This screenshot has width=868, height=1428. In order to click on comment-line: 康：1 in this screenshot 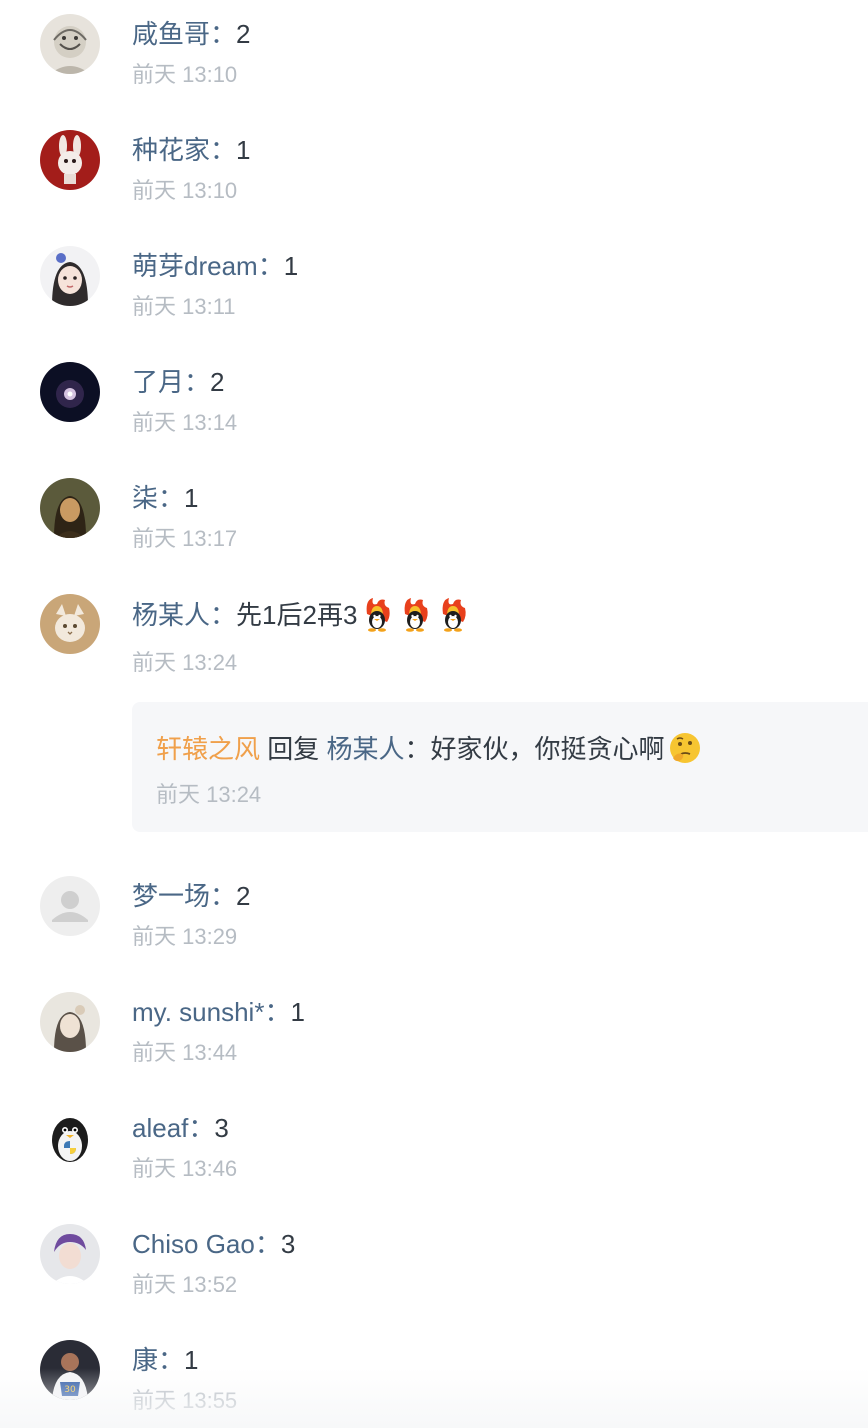, I will do `click(165, 1360)`.